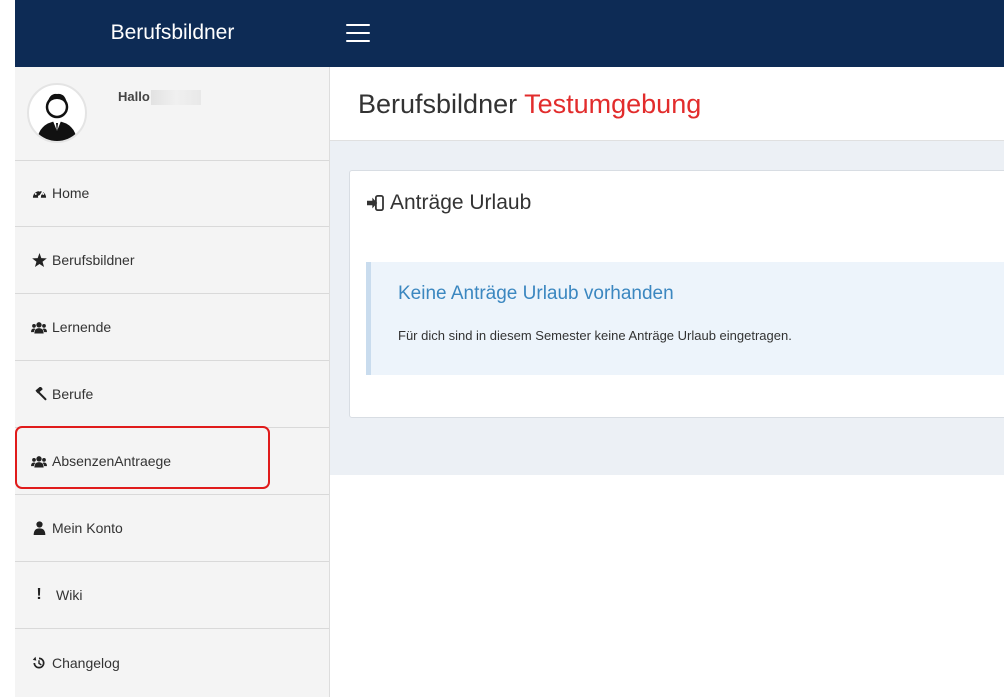 This screenshot has height=697, width=1004. What do you see at coordinates (69, 595) in the screenshot?
I see `sidebar-item-label: Wiki` at bounding box center [69, 595].